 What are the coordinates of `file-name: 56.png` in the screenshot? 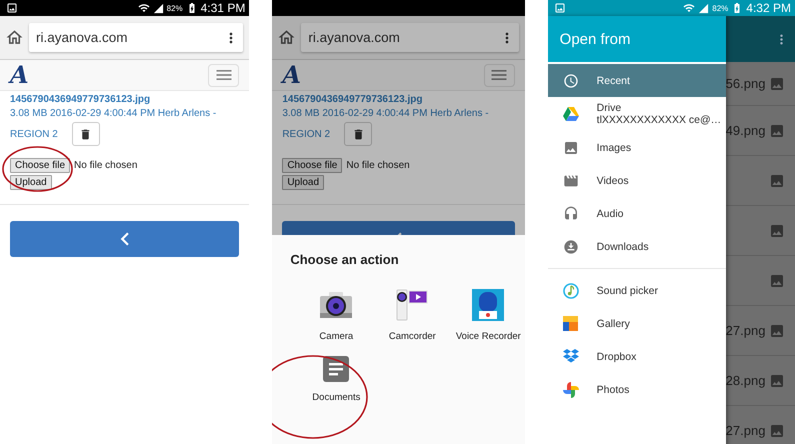 It's located at (746, 83).